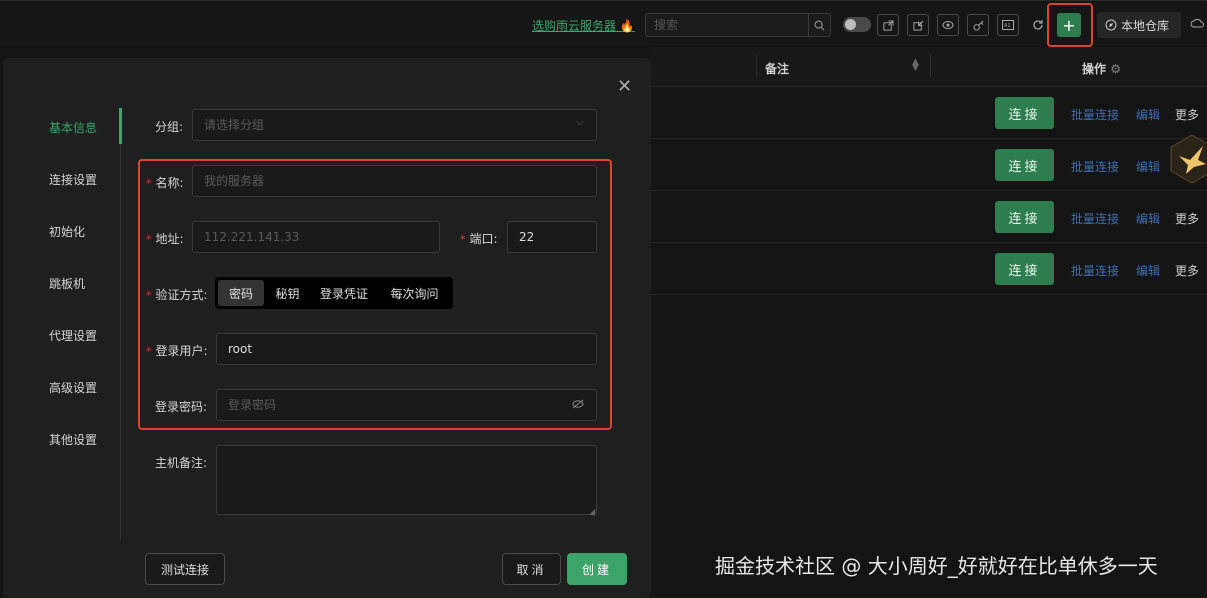 The width and height of the screenshot is (1207, 598). Describe the element at coordinates (936, 566) in the screenshot. I see `watermark: 掘金技术社区 @ 大小周好_好就好在比单休多一天` at that location.